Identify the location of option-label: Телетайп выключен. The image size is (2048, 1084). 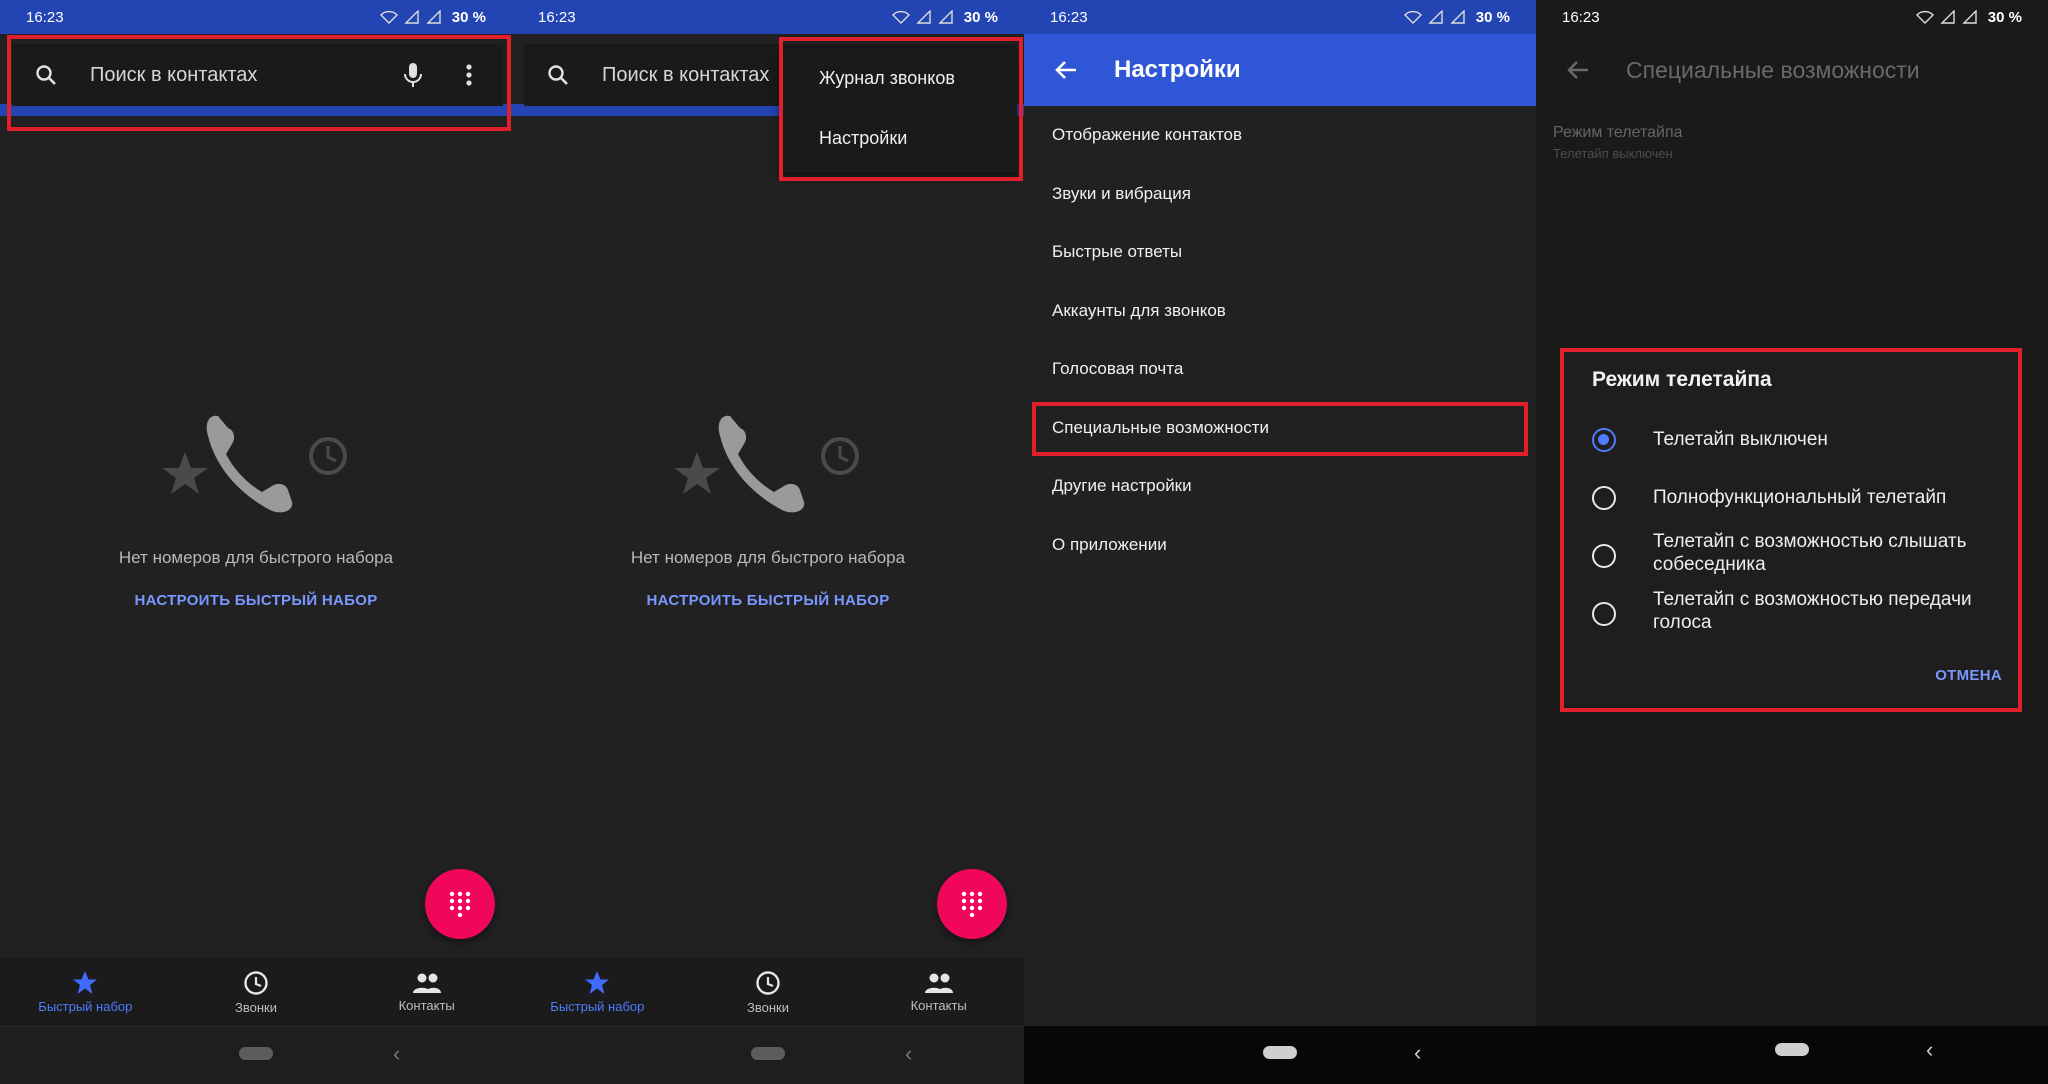
(1740, 439).